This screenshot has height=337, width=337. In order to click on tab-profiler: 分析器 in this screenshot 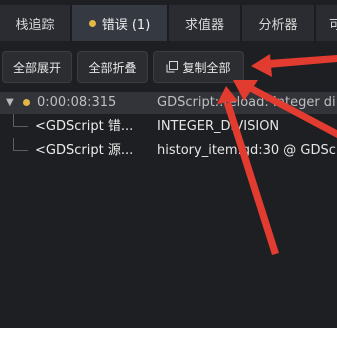, I will do `click(278, 23)`.